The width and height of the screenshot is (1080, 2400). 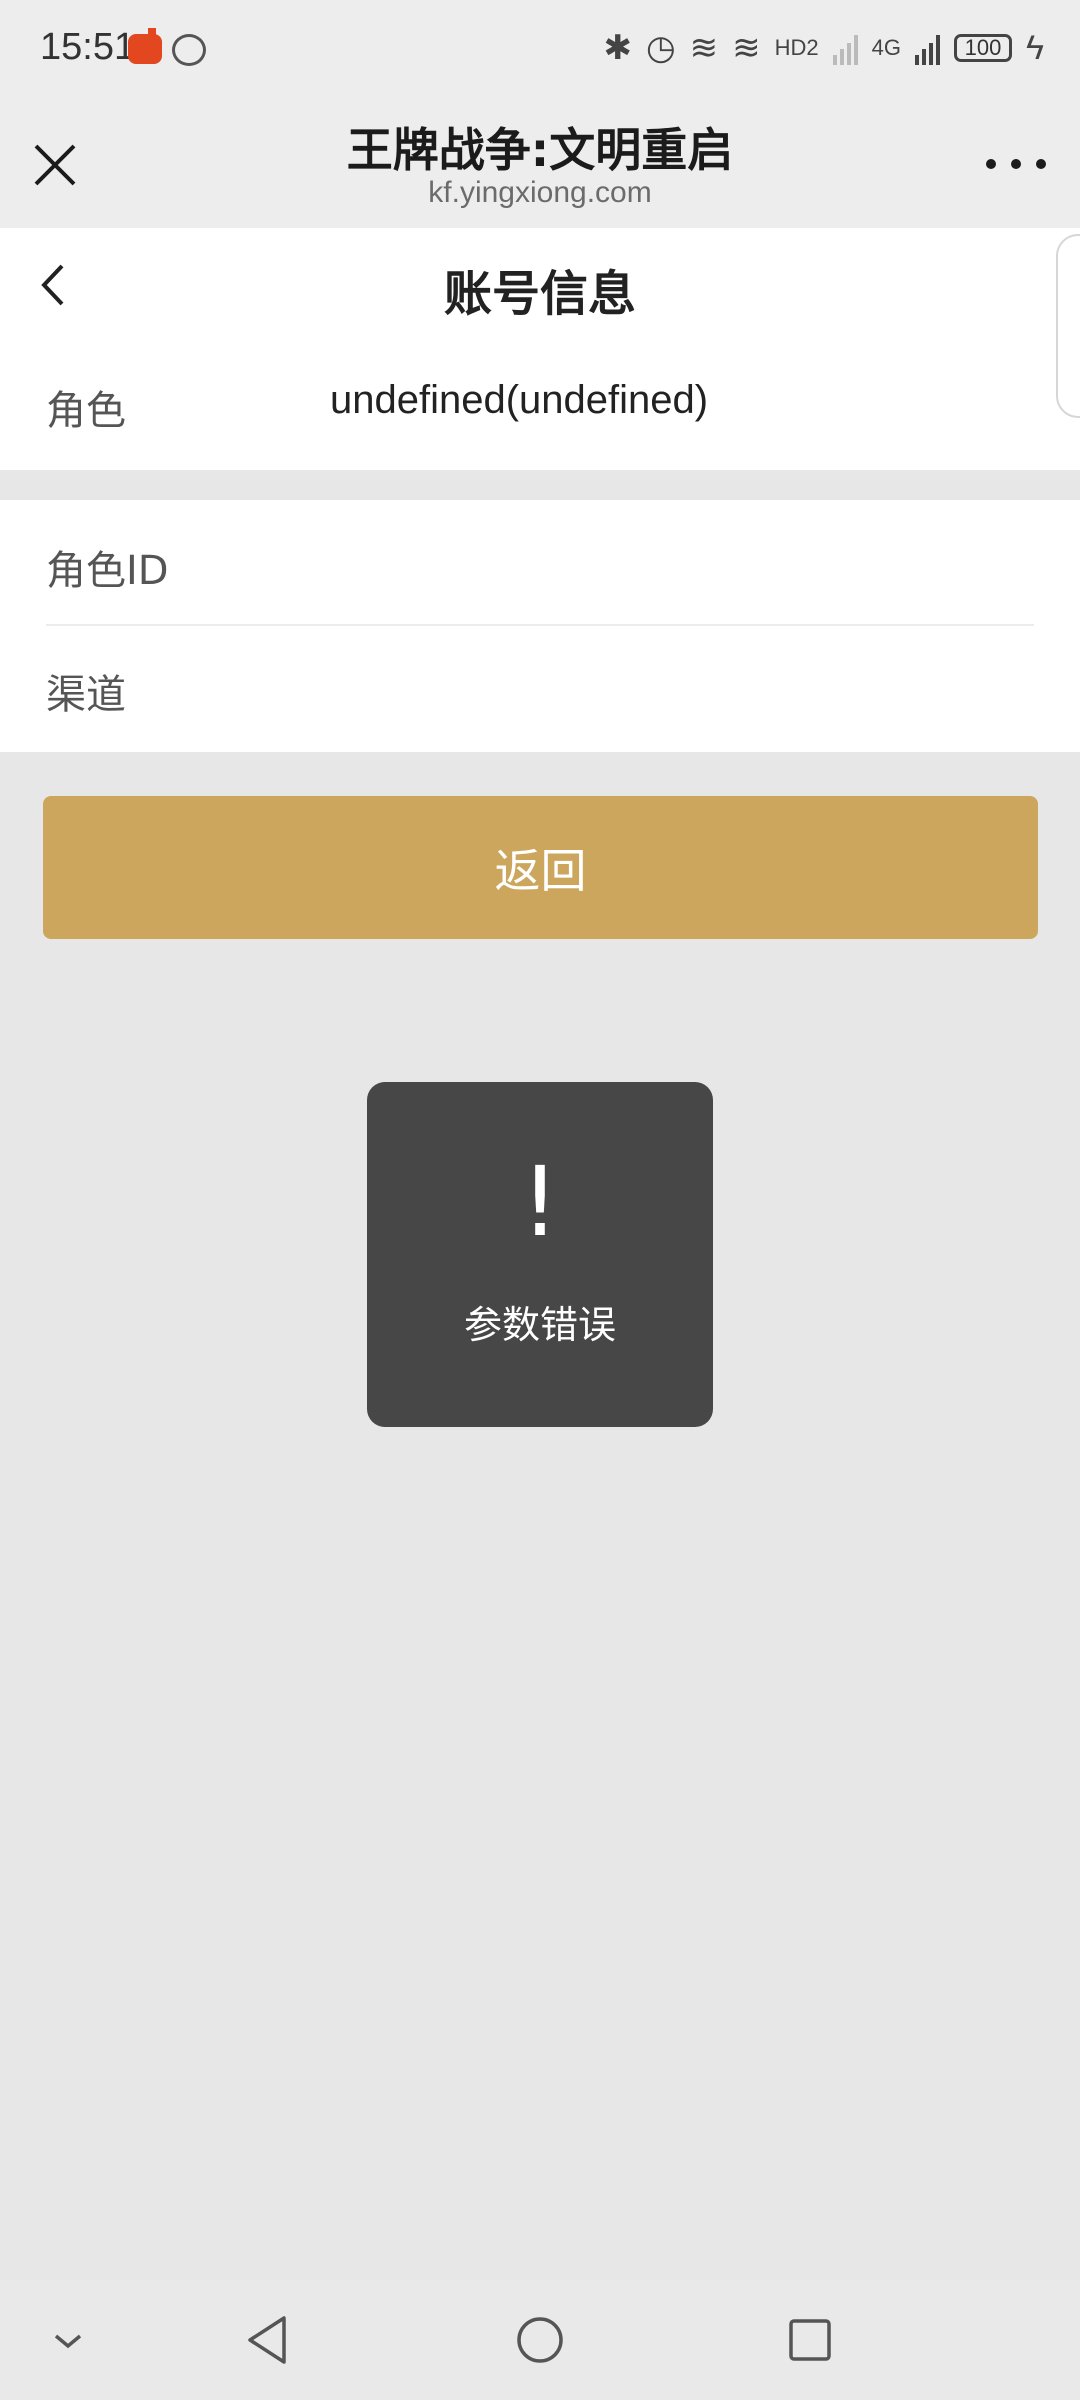 I want to click on role-value: undefined(undefined), so click(x=519, y=400).